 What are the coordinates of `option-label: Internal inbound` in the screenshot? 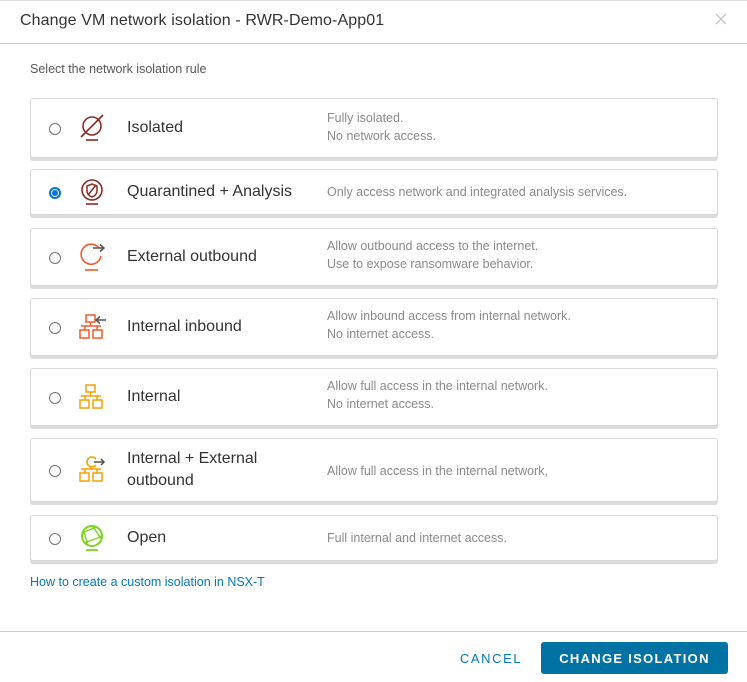 It's located at (184, 326).